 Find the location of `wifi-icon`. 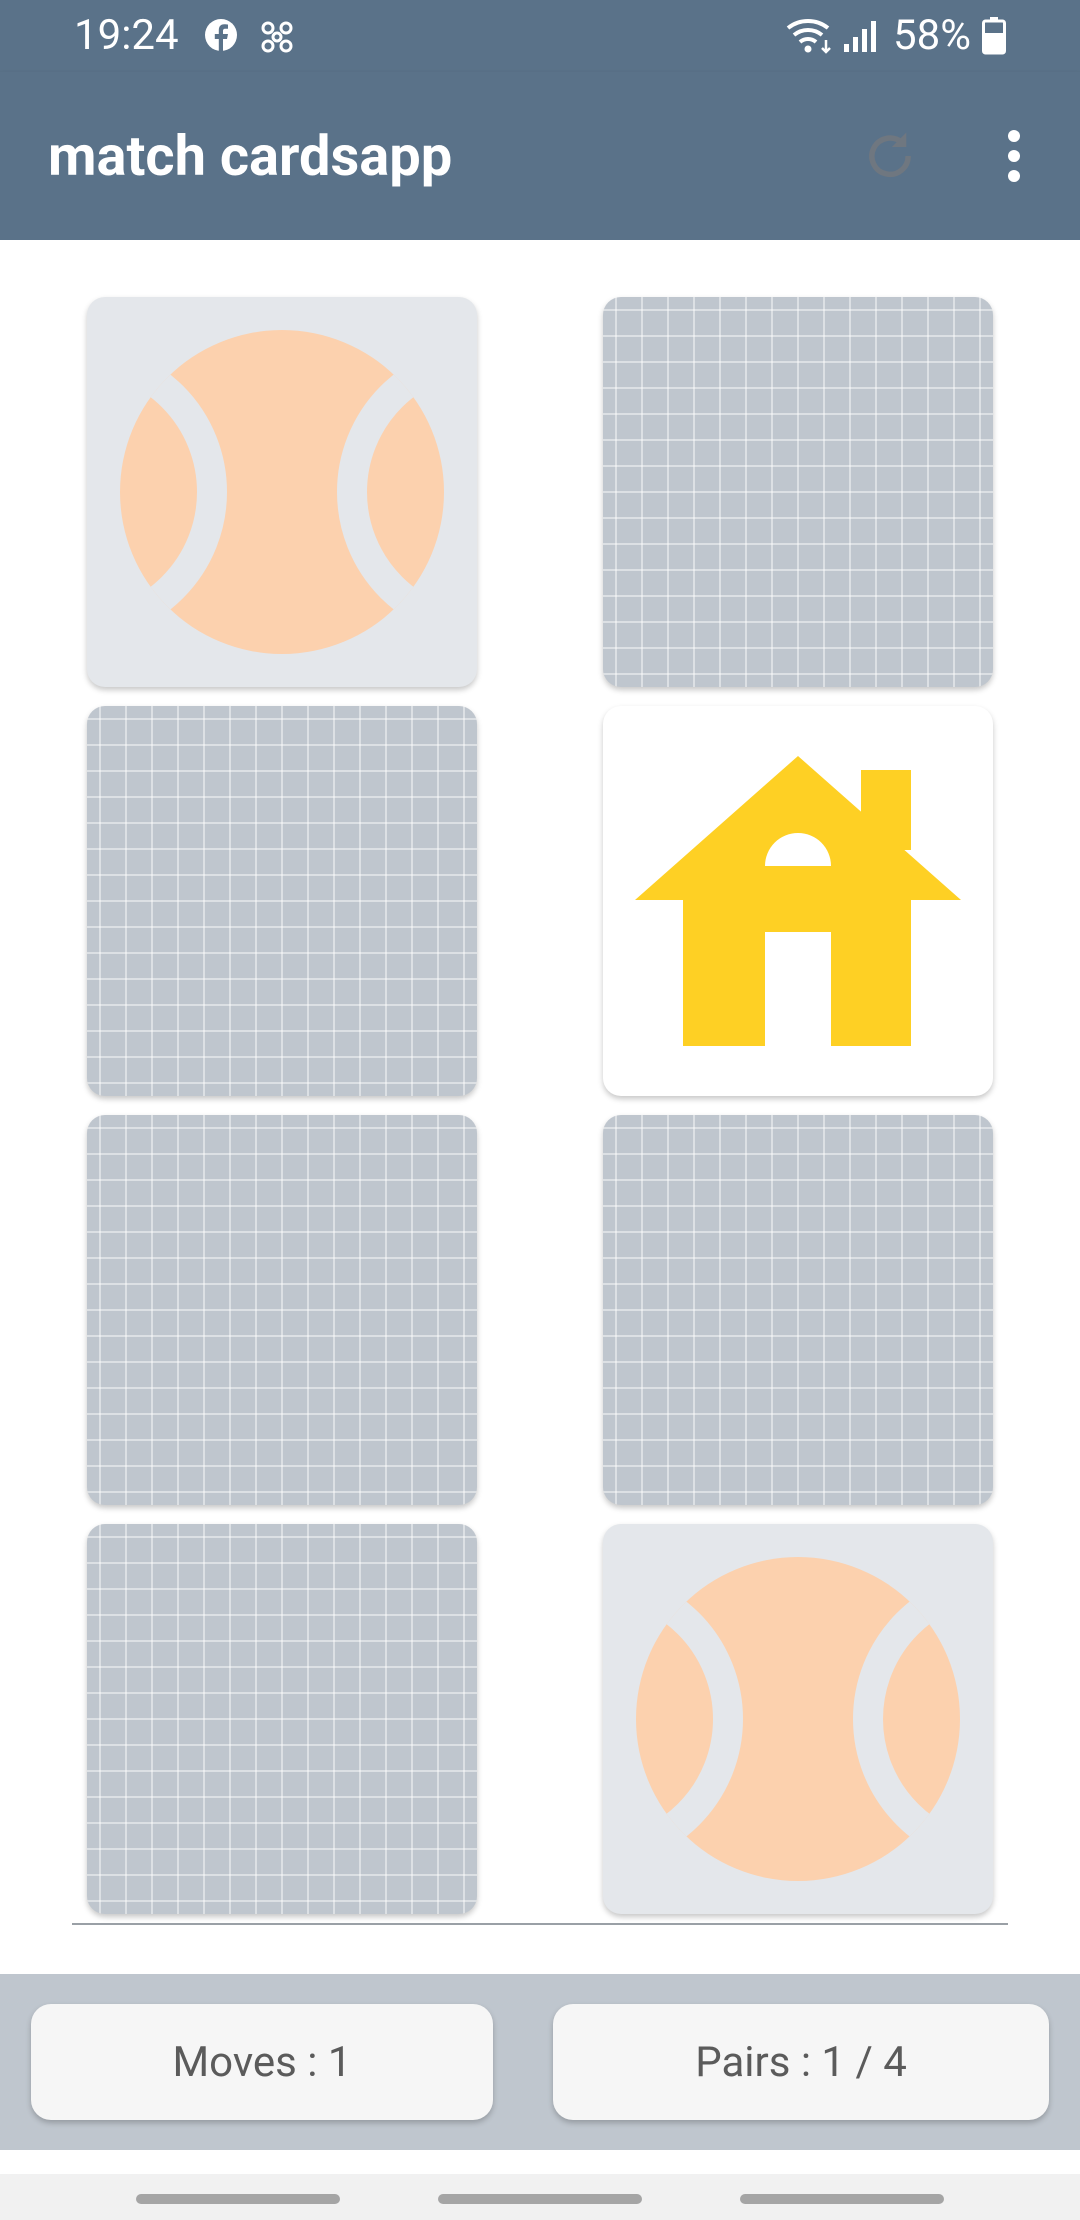

wifi-icon is located at coordinates (810, 36).